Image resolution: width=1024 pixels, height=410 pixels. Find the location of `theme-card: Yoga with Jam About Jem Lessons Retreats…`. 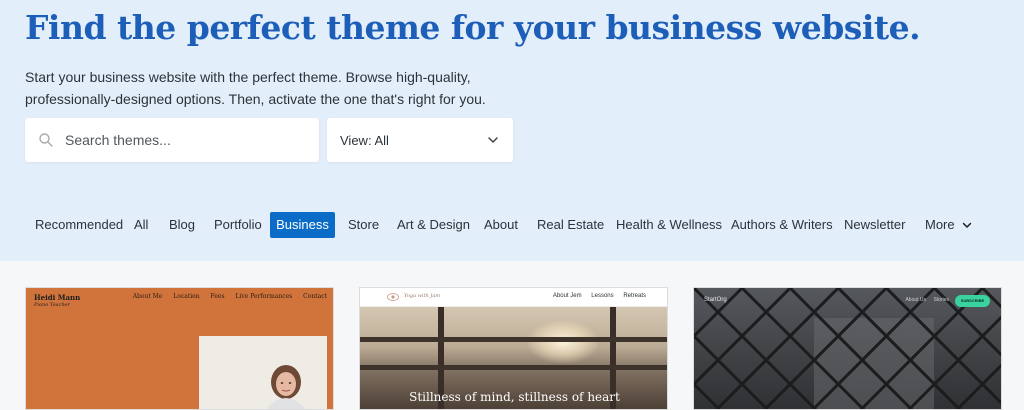

theme-card: Yoga with Jam About Jem Lessons Retreats… is located at coordinates (513, 348).